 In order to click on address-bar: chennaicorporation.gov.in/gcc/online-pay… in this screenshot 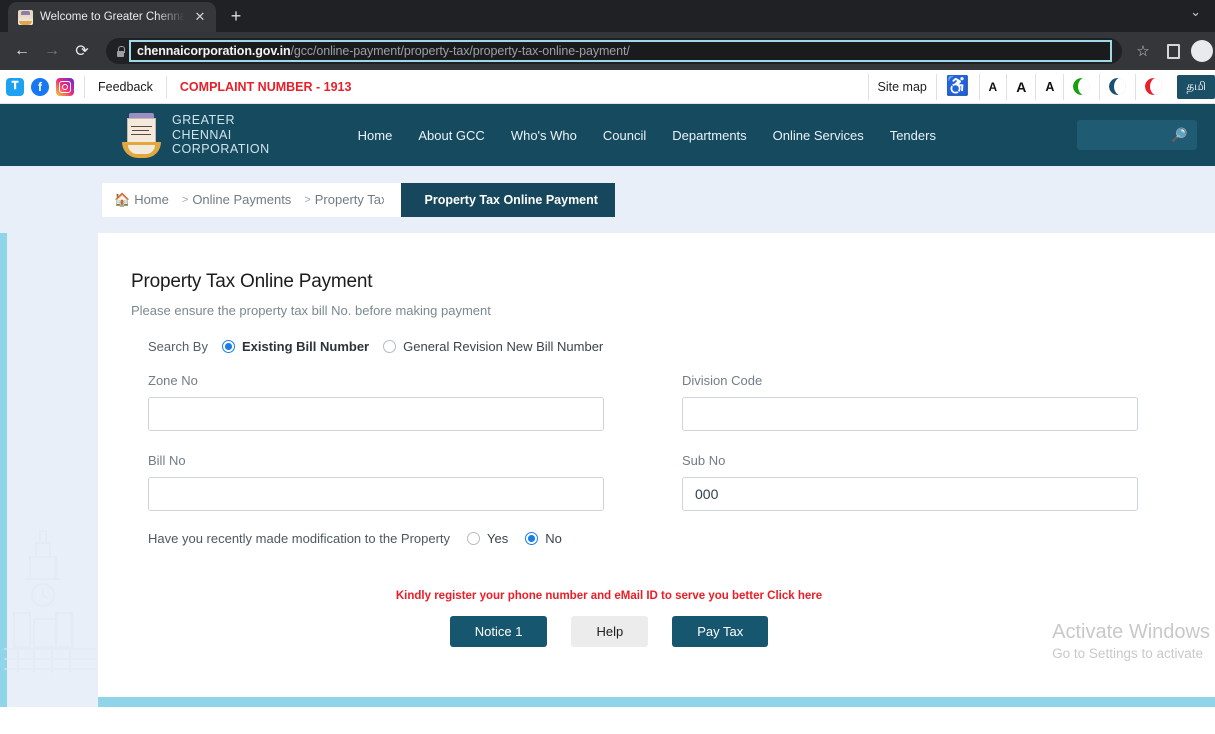, I will do `click(614, 51)`.